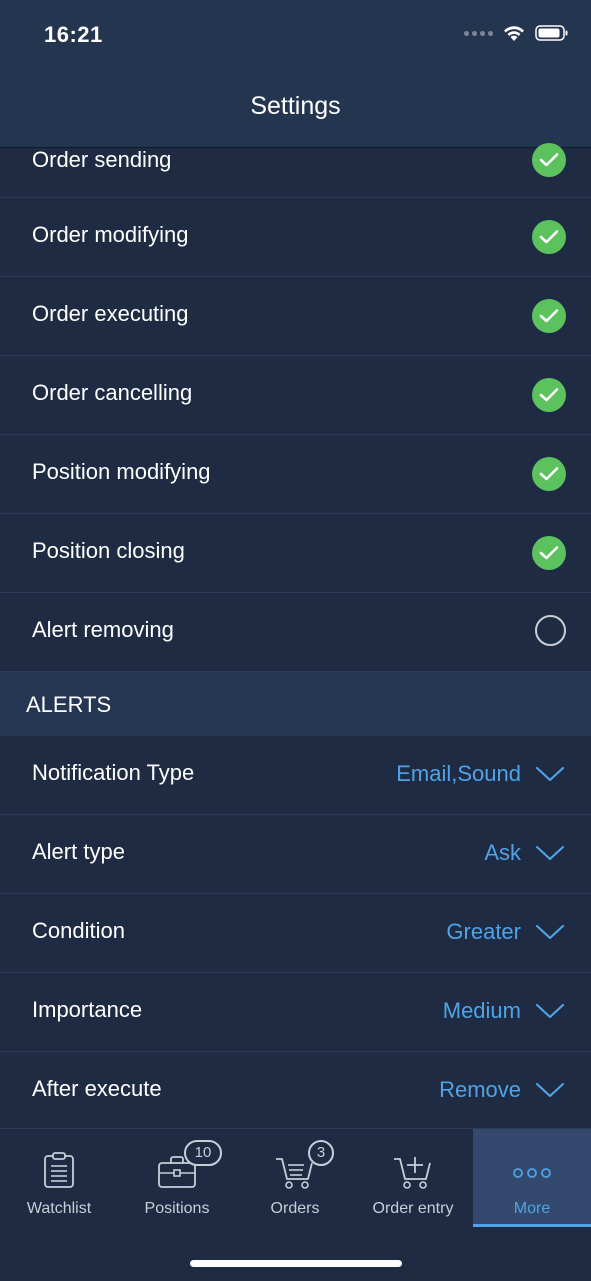 Image resolution: width=591 pixels, height=1281 pixels. I want to click on tab-label: Orders, so click(295, 1208).